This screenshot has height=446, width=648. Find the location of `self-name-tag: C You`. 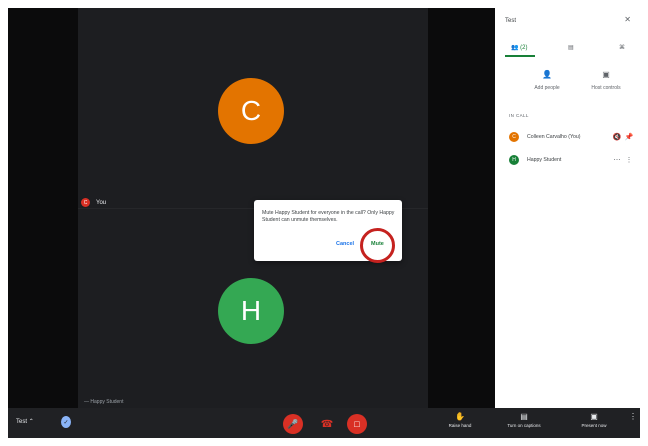

self-name-tag: C You is located at coordinates (93, 202).